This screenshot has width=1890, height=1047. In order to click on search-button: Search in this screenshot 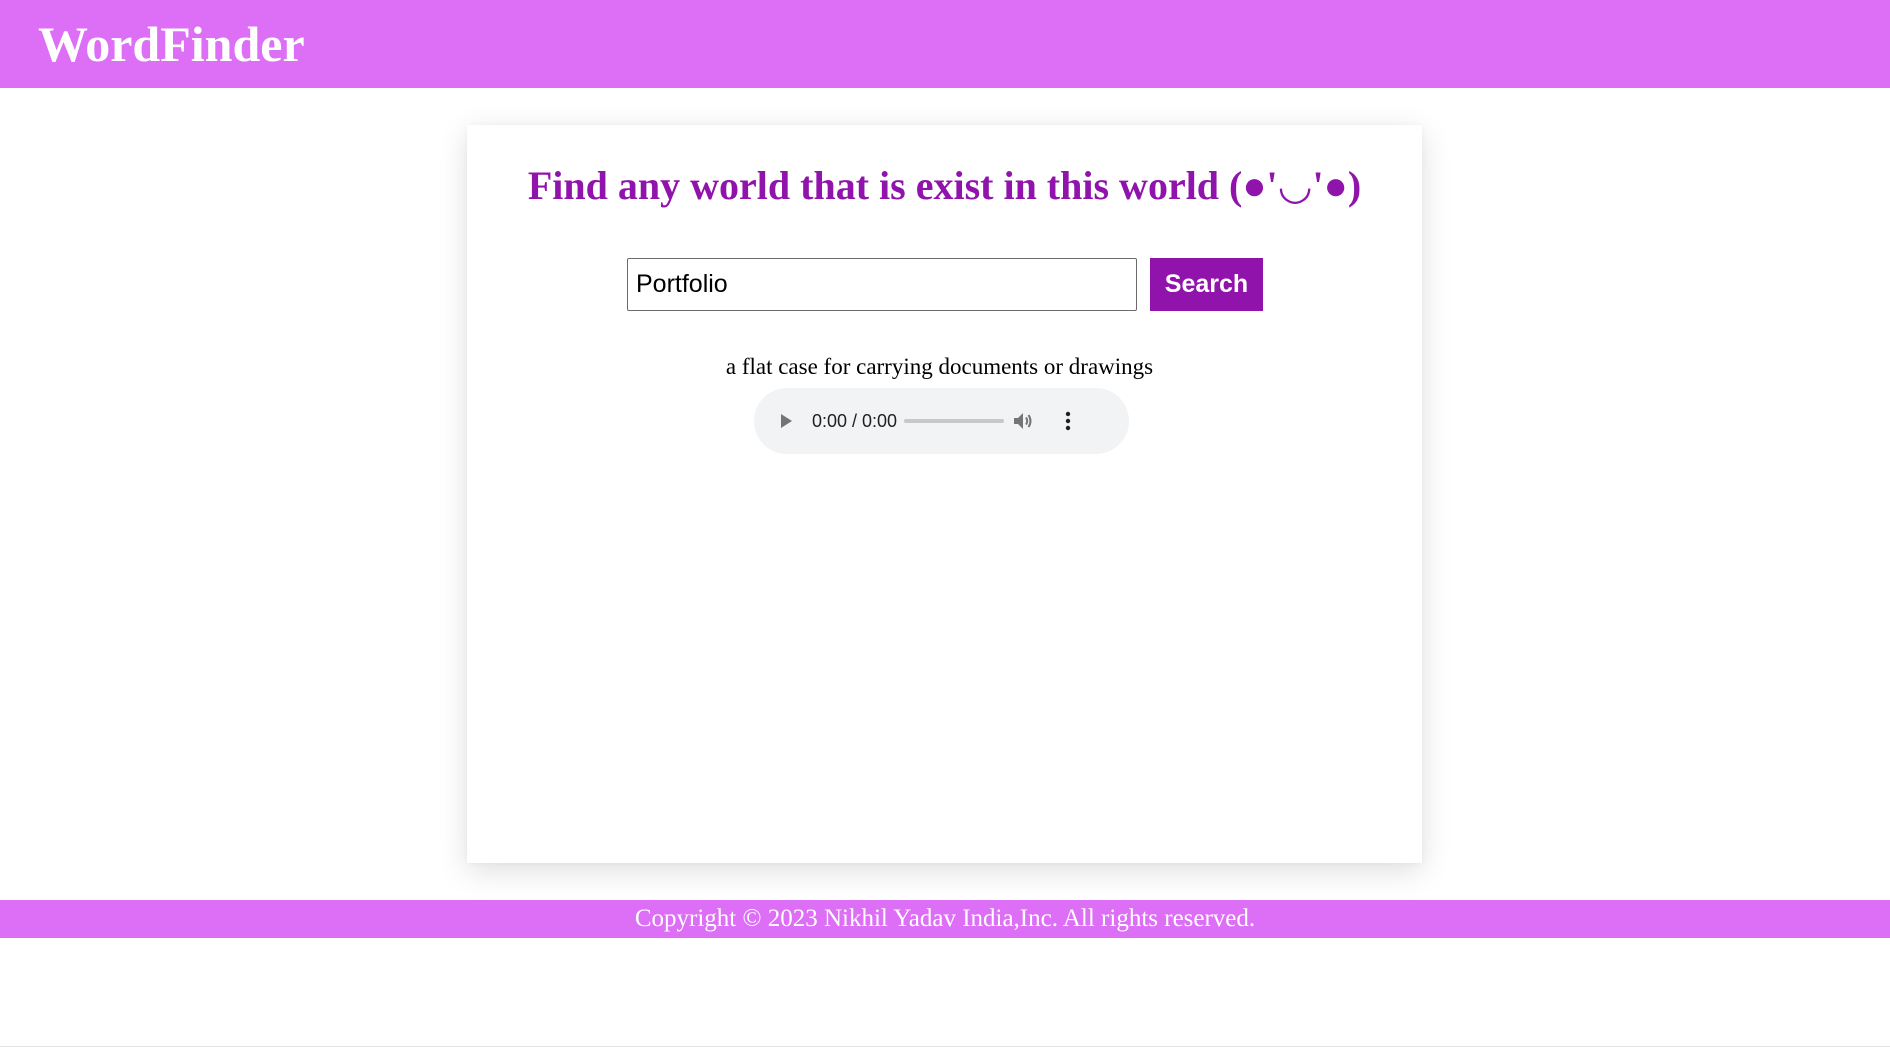, I will do `click(1206, 284)`.